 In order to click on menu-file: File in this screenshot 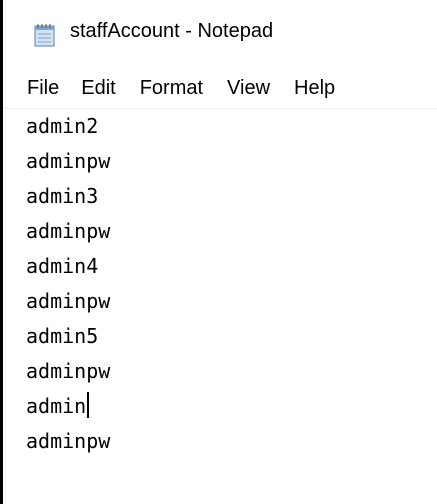, I will do `click(43, 88)`.